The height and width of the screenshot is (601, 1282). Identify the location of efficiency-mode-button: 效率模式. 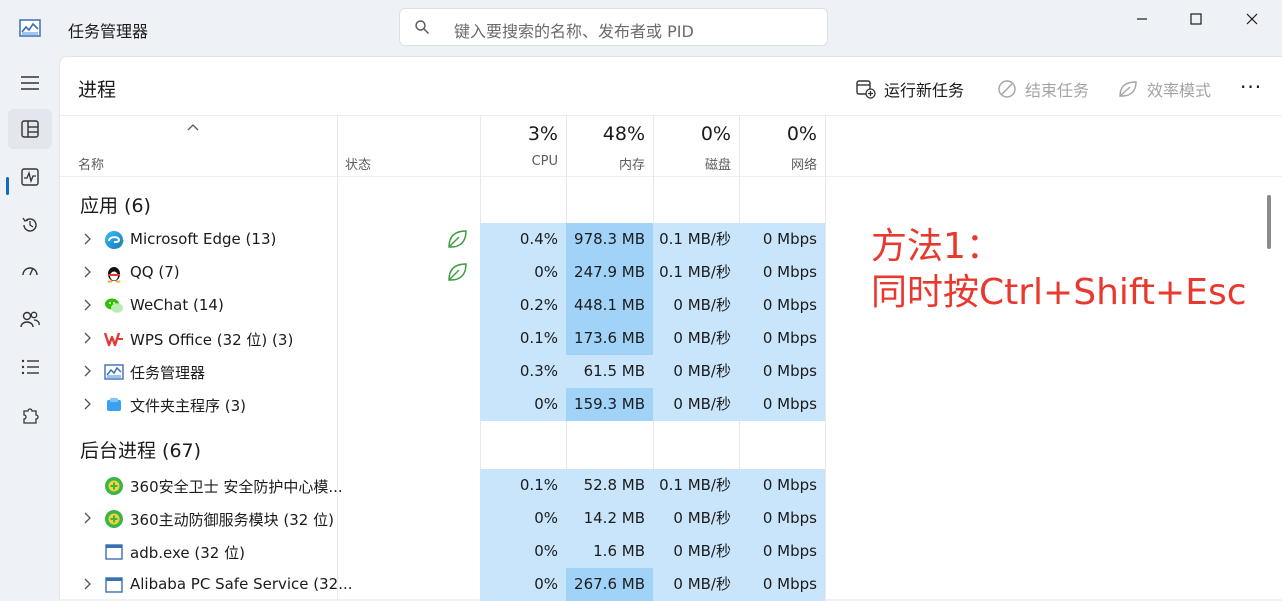
(1164, 89).